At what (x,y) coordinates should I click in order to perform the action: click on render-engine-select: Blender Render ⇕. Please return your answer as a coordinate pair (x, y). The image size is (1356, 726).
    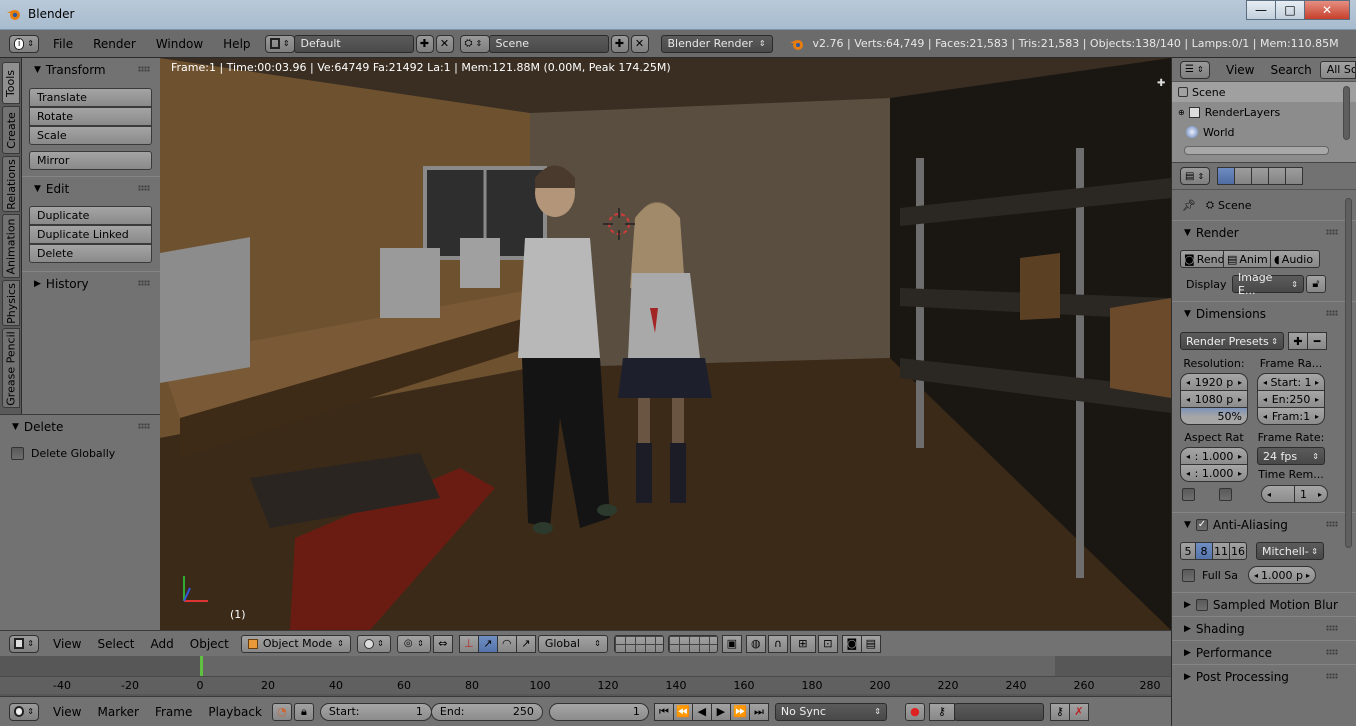
    Looking at the image, I should click on (716, 43).